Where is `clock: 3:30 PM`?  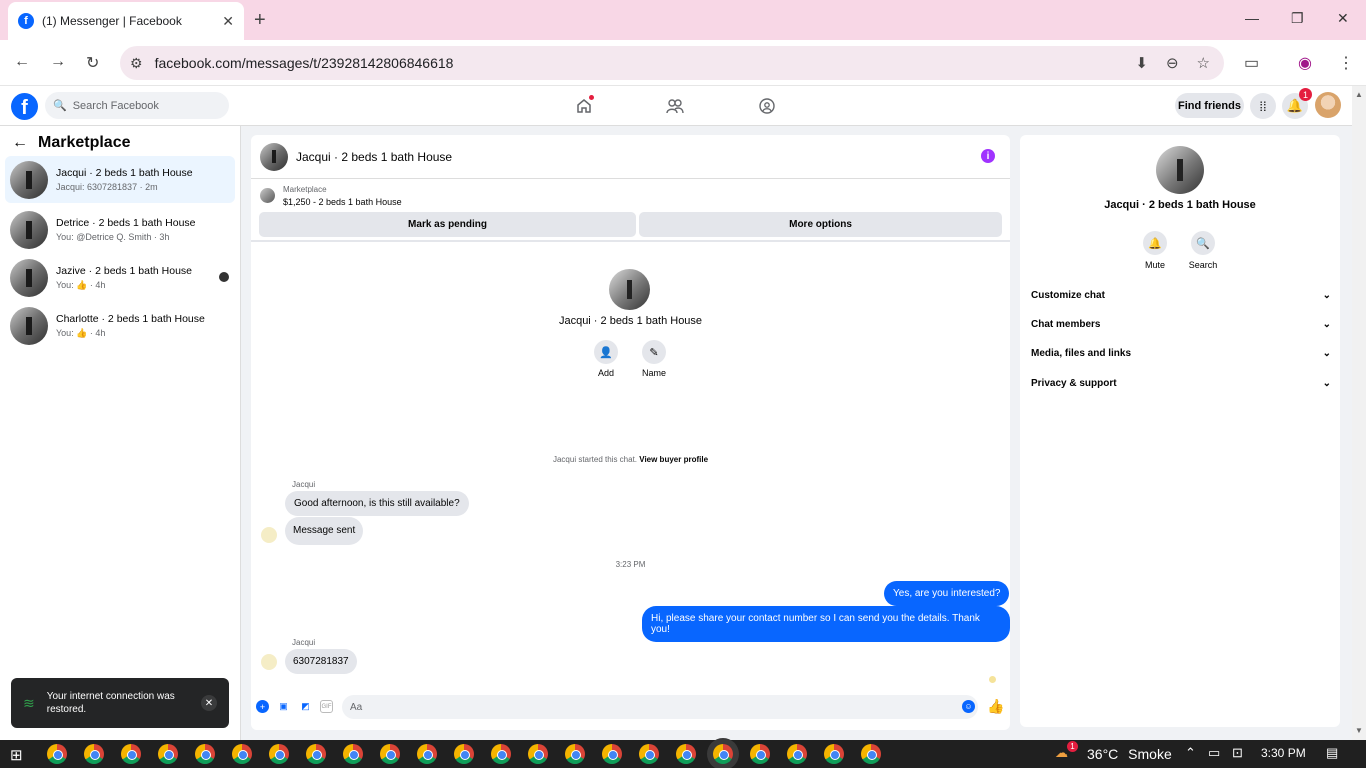 clock: 3:30 PM is located at coordinates (1283, 753).